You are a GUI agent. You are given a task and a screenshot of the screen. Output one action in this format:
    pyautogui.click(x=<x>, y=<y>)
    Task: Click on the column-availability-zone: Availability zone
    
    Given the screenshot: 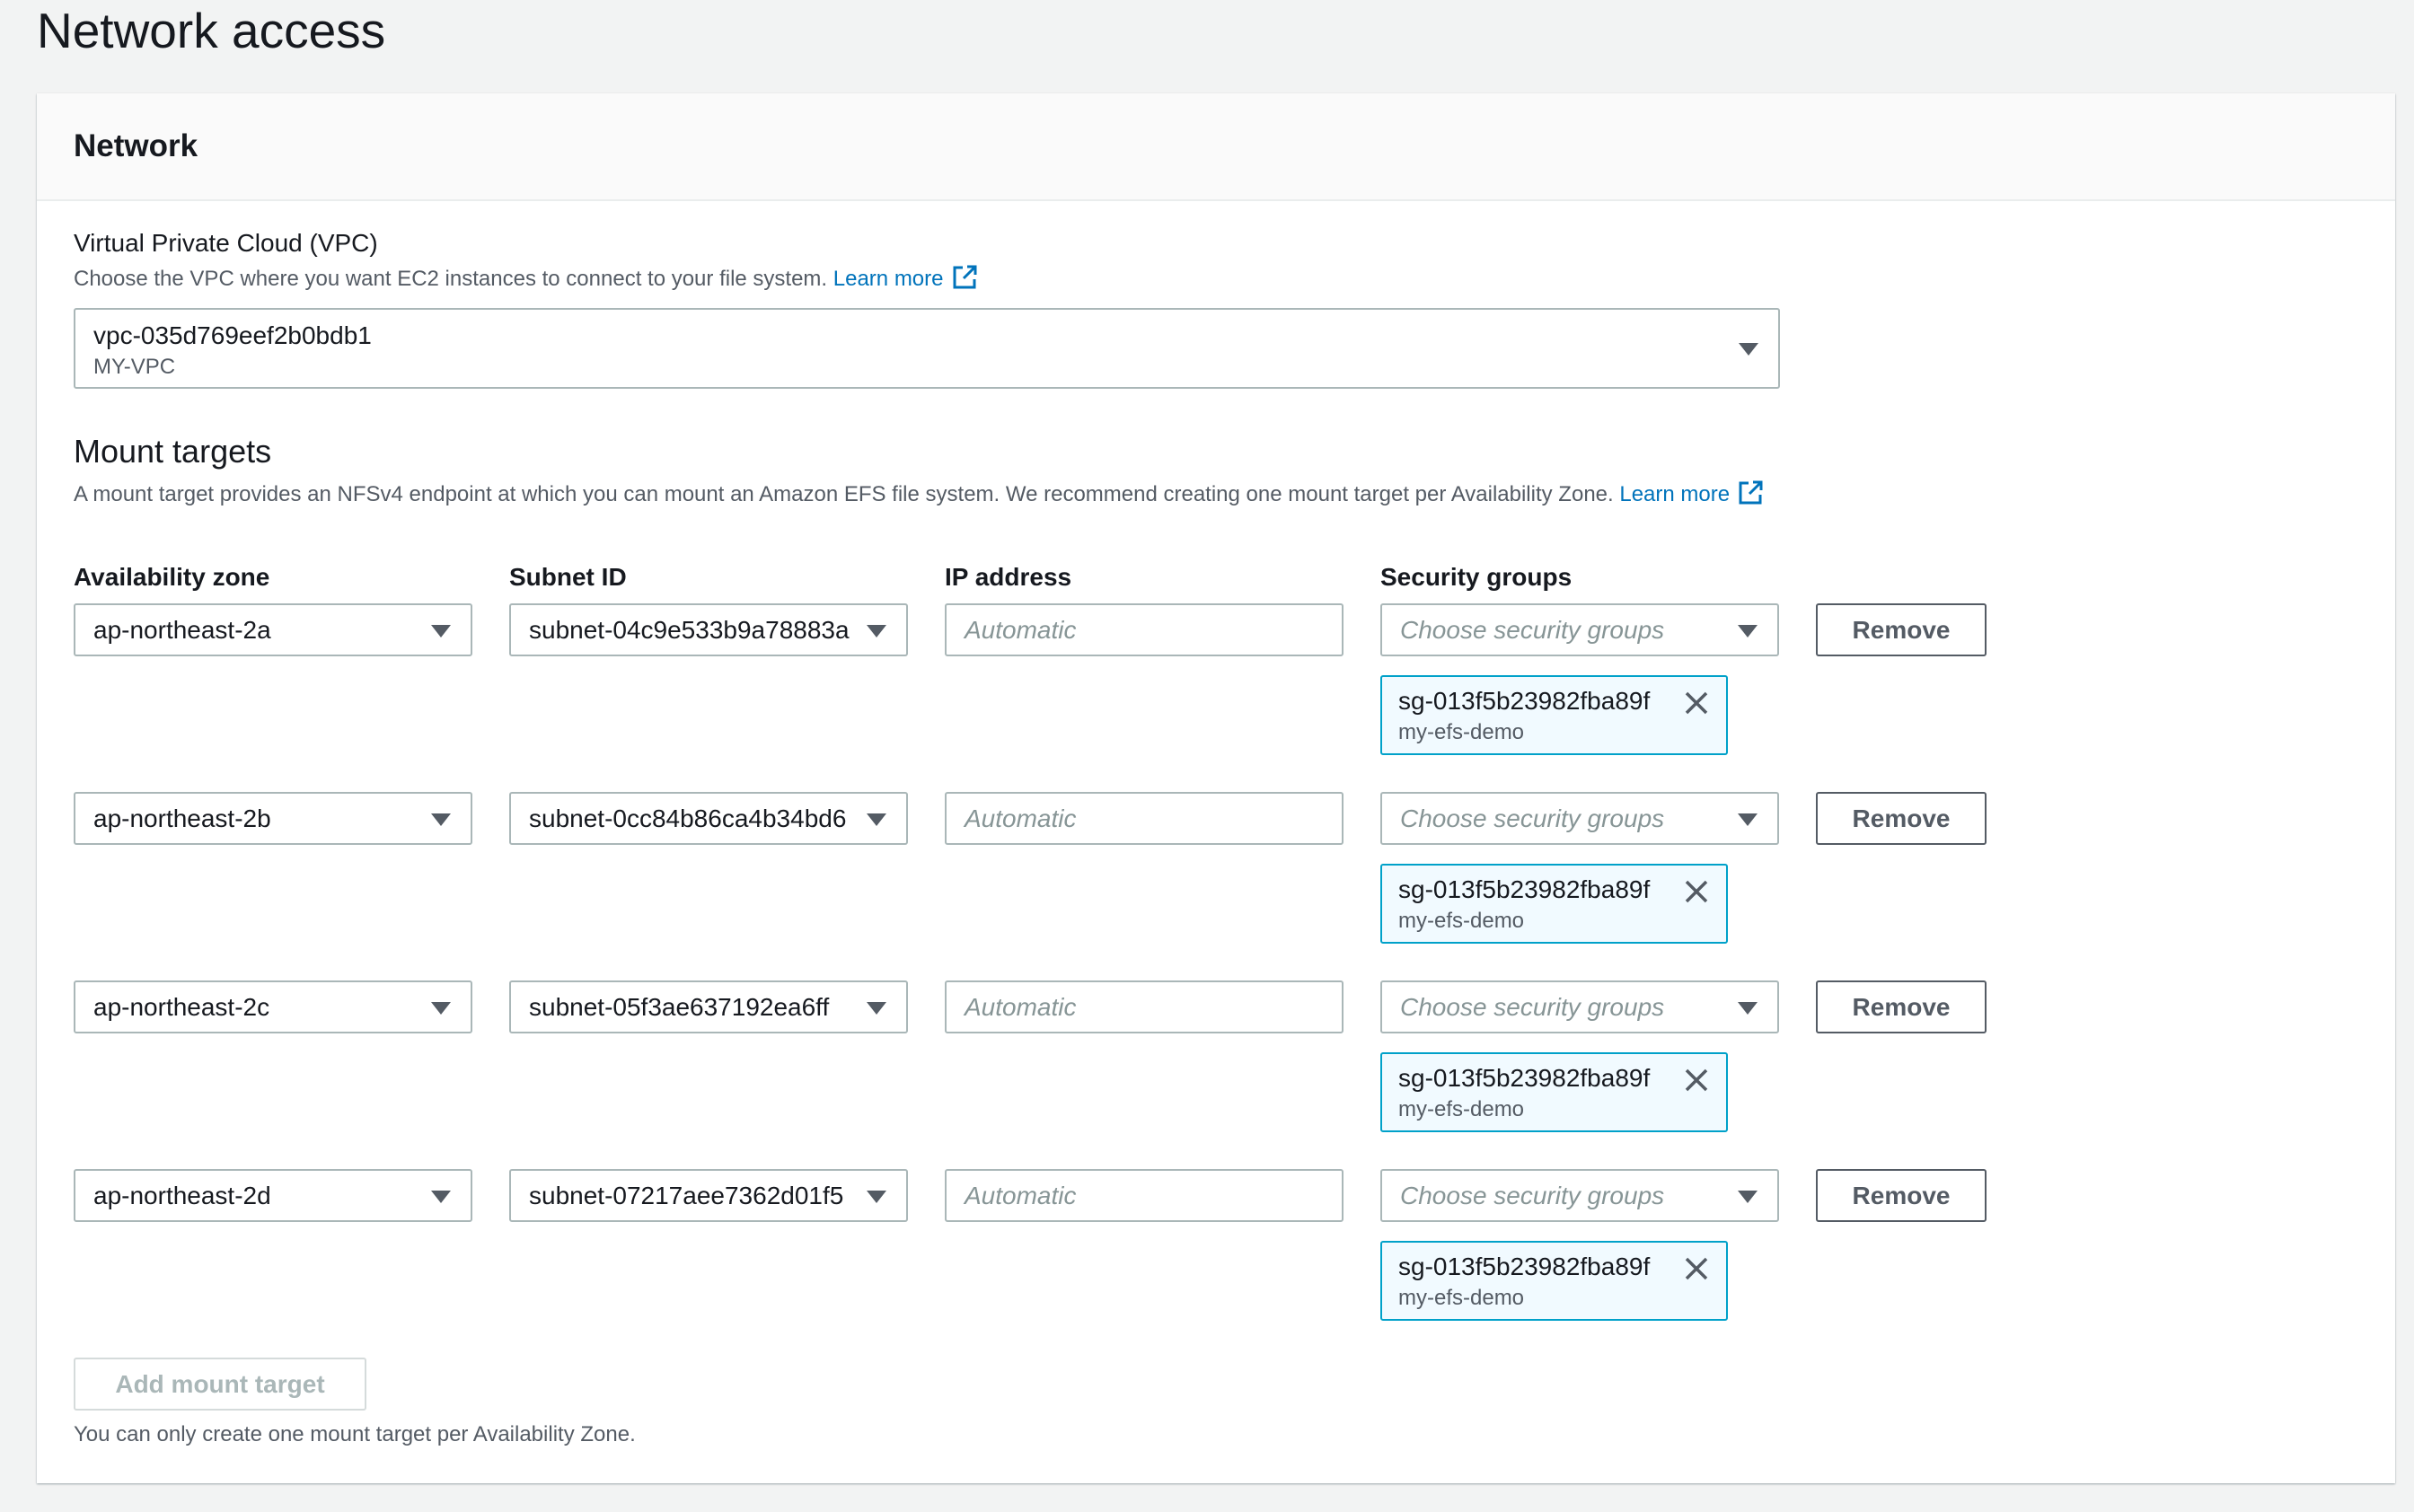 What is the action you would take?
    pyautogui.click(x=172, y=577)
    